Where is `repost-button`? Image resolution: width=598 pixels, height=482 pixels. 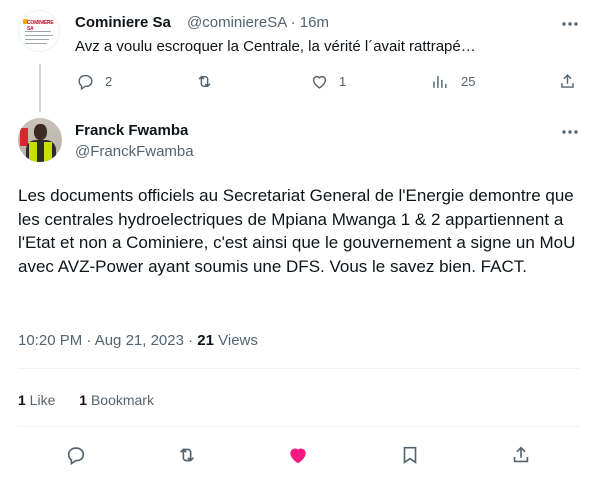
repost-button is located at coordinates (187, 455).